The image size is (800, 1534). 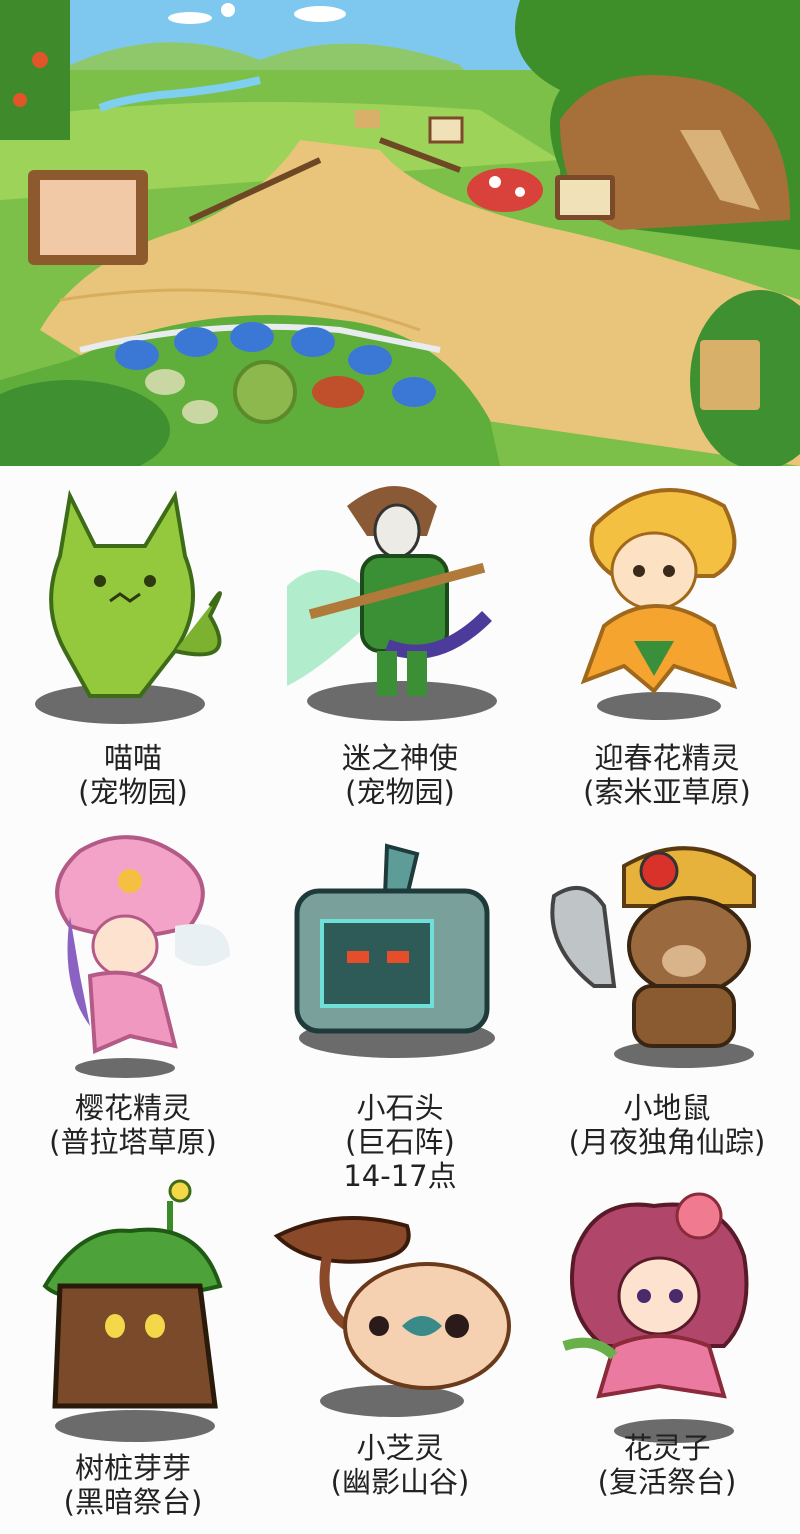 What do you see at coordinates (659, 604) in the screenshot?
I see `yellow-flower-fairy-icon` at bounding box center [659, 604].